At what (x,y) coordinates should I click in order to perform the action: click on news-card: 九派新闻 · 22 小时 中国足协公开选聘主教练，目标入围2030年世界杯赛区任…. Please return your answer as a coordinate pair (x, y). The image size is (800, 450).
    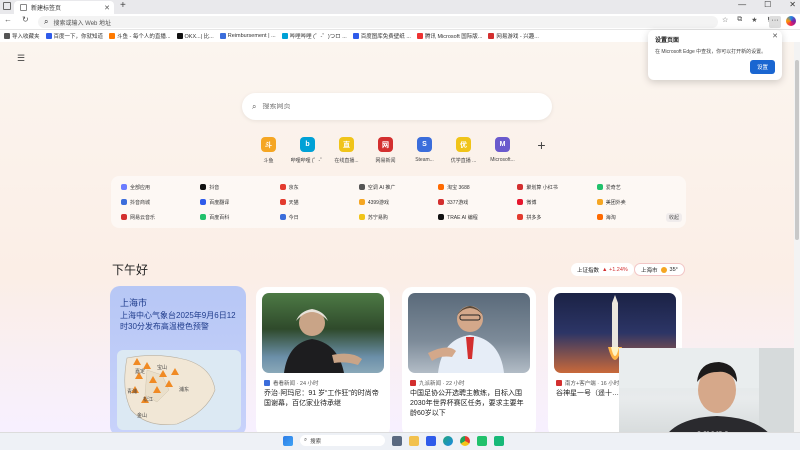
    Looking at the image, I should click on (469, 362).